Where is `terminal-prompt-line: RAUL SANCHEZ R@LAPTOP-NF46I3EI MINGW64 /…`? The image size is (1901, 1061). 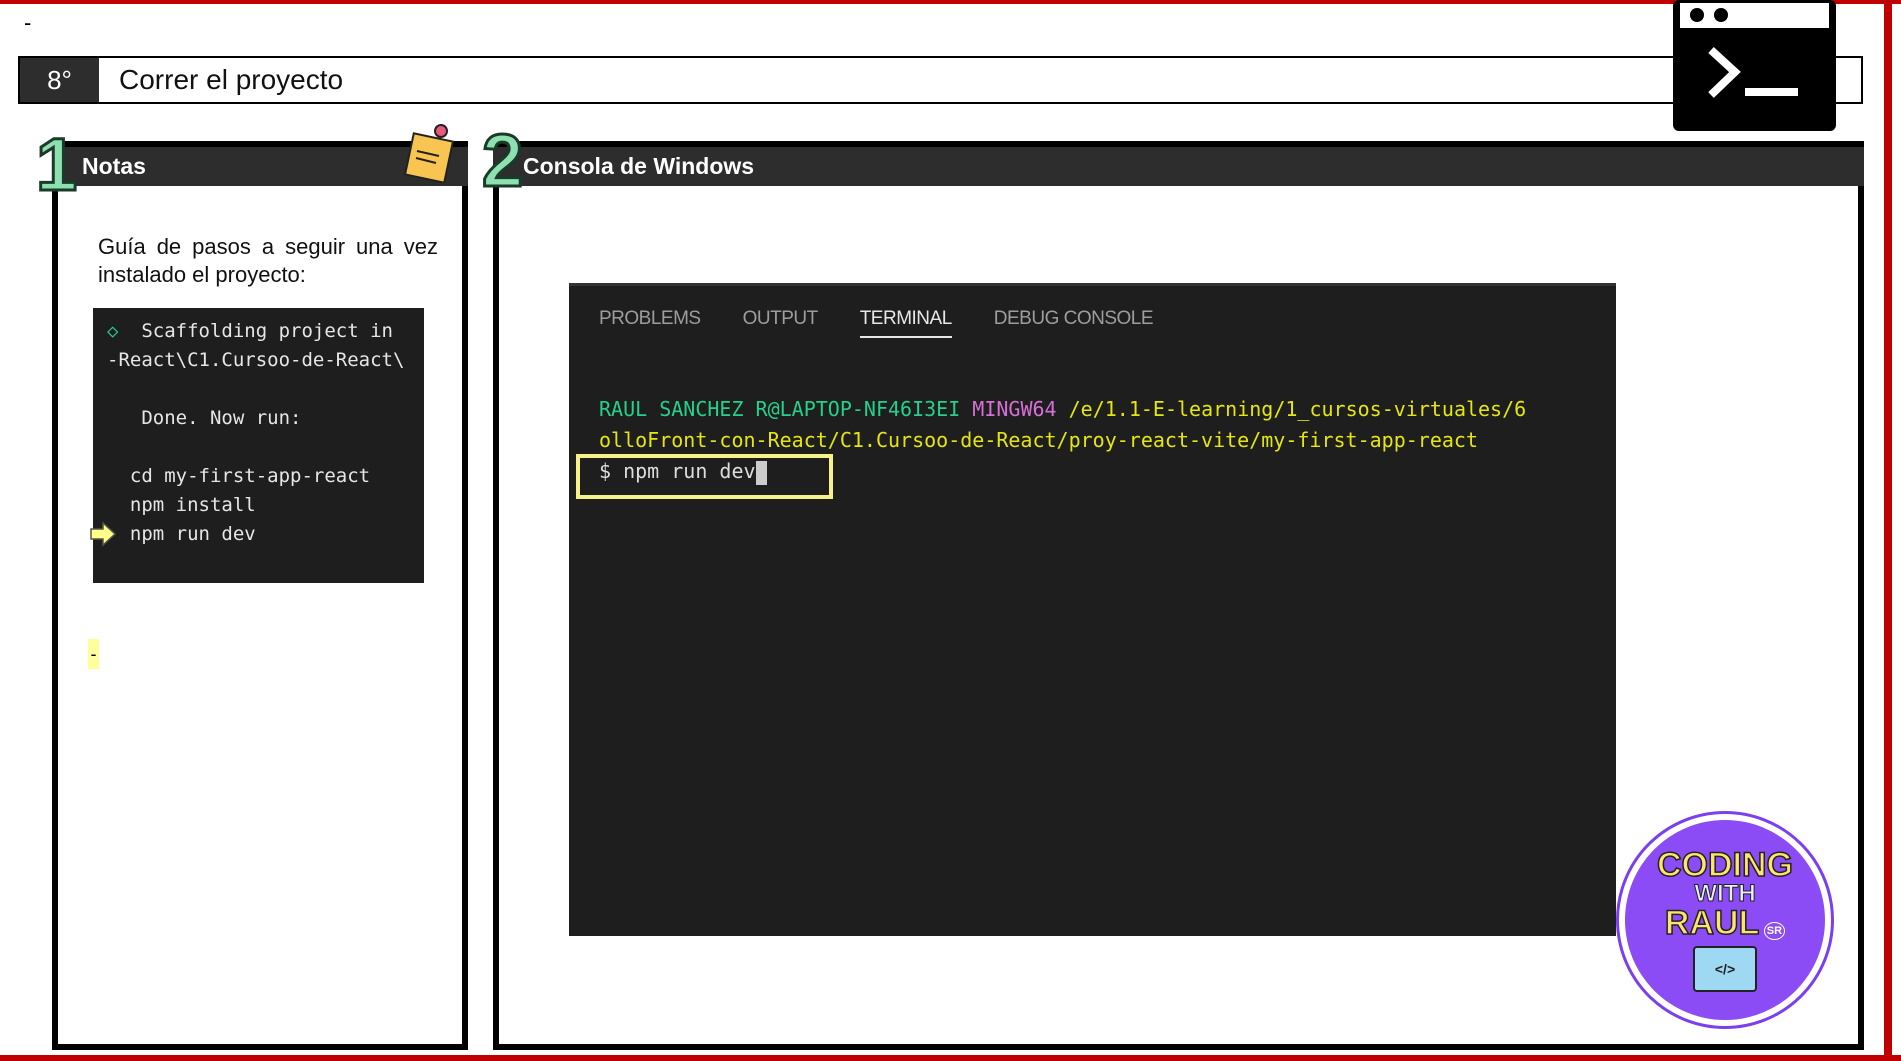 terminal-prompt-line: RAUL SANCHEZ R@LAPTOP-NF46I3EI MINGW64 /… is located at coordinates (1062, 409).